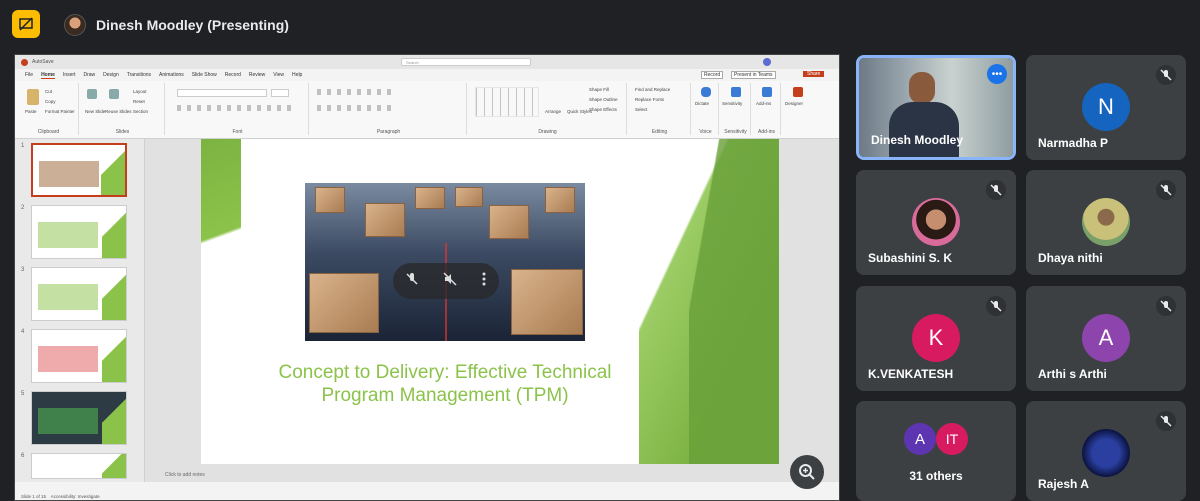 Image resolution: width=1200 pixels, height=501 pixels. What do you see at coordinates (600, 25) in the screenshot?
I see `meeting-top-bar: Dinesh Moodley (Presenting)` at bounding box center [600, 25].